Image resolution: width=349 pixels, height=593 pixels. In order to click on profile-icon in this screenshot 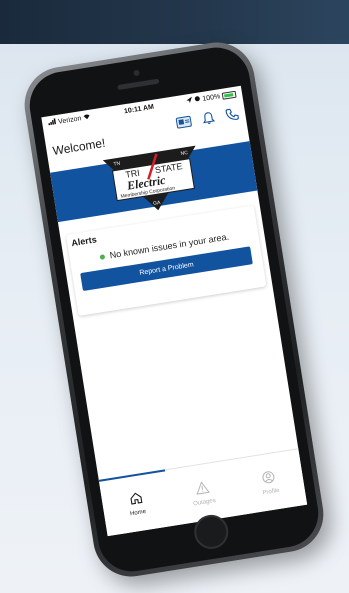, I will do `click(269, 478)`.